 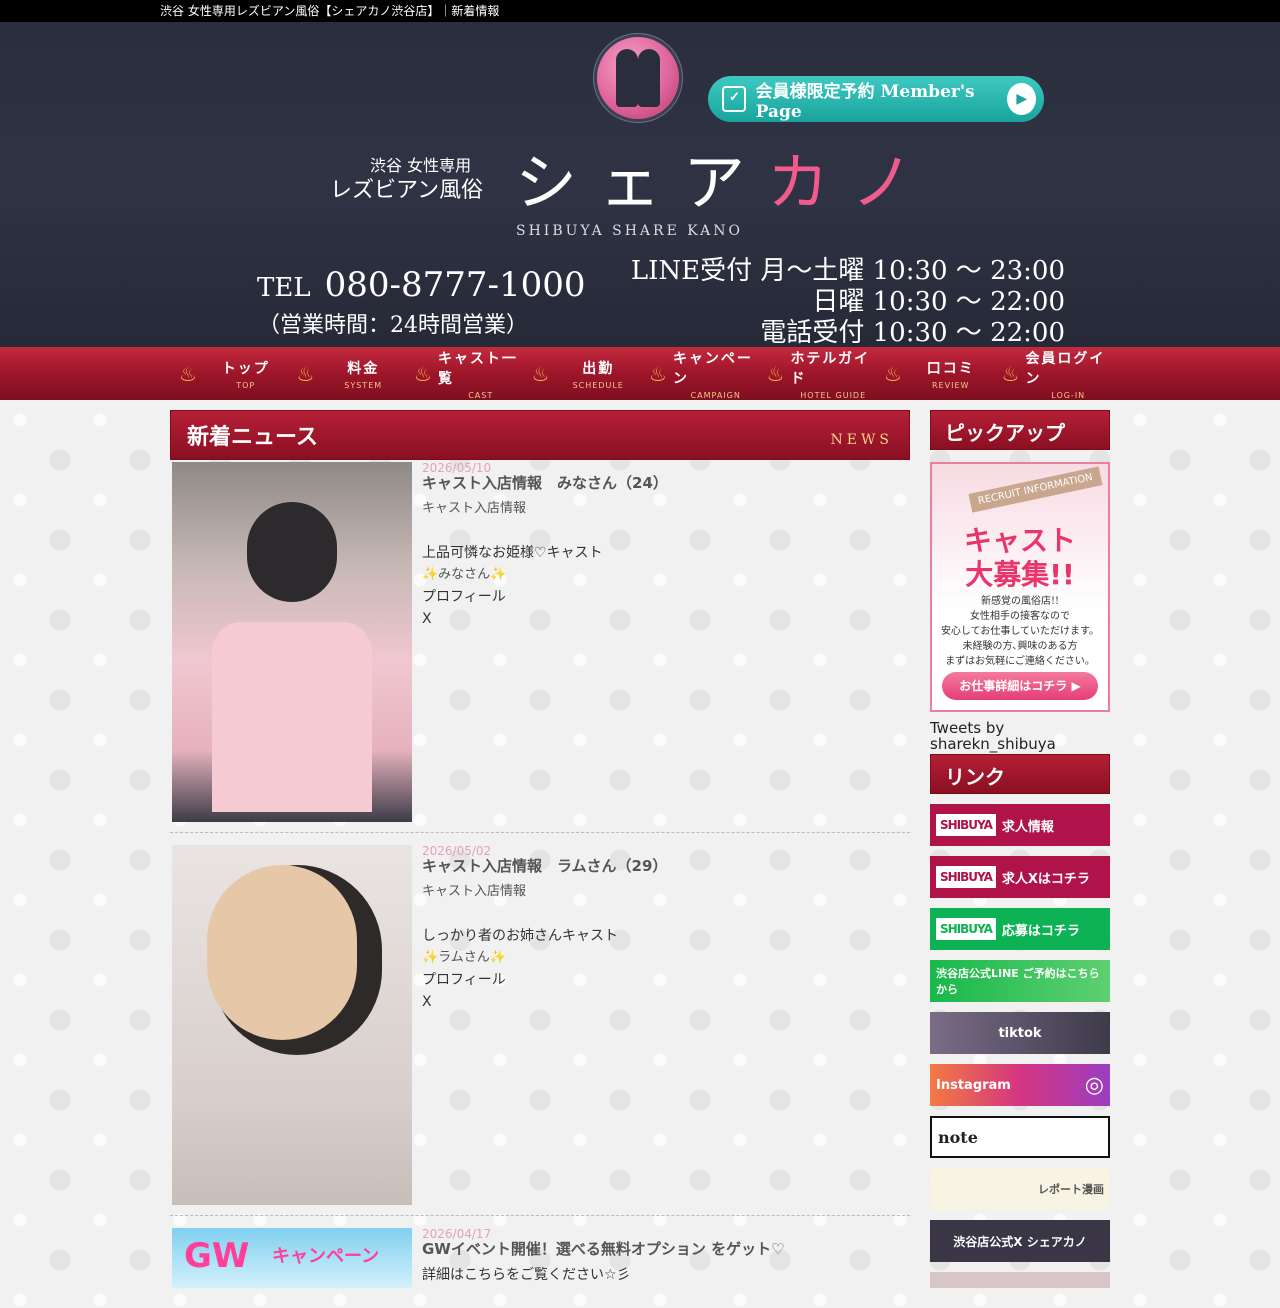 What do you see at coordinates (638, 78) in the screenshot?
I see `logo-icon` at bounding box center [638, 78].